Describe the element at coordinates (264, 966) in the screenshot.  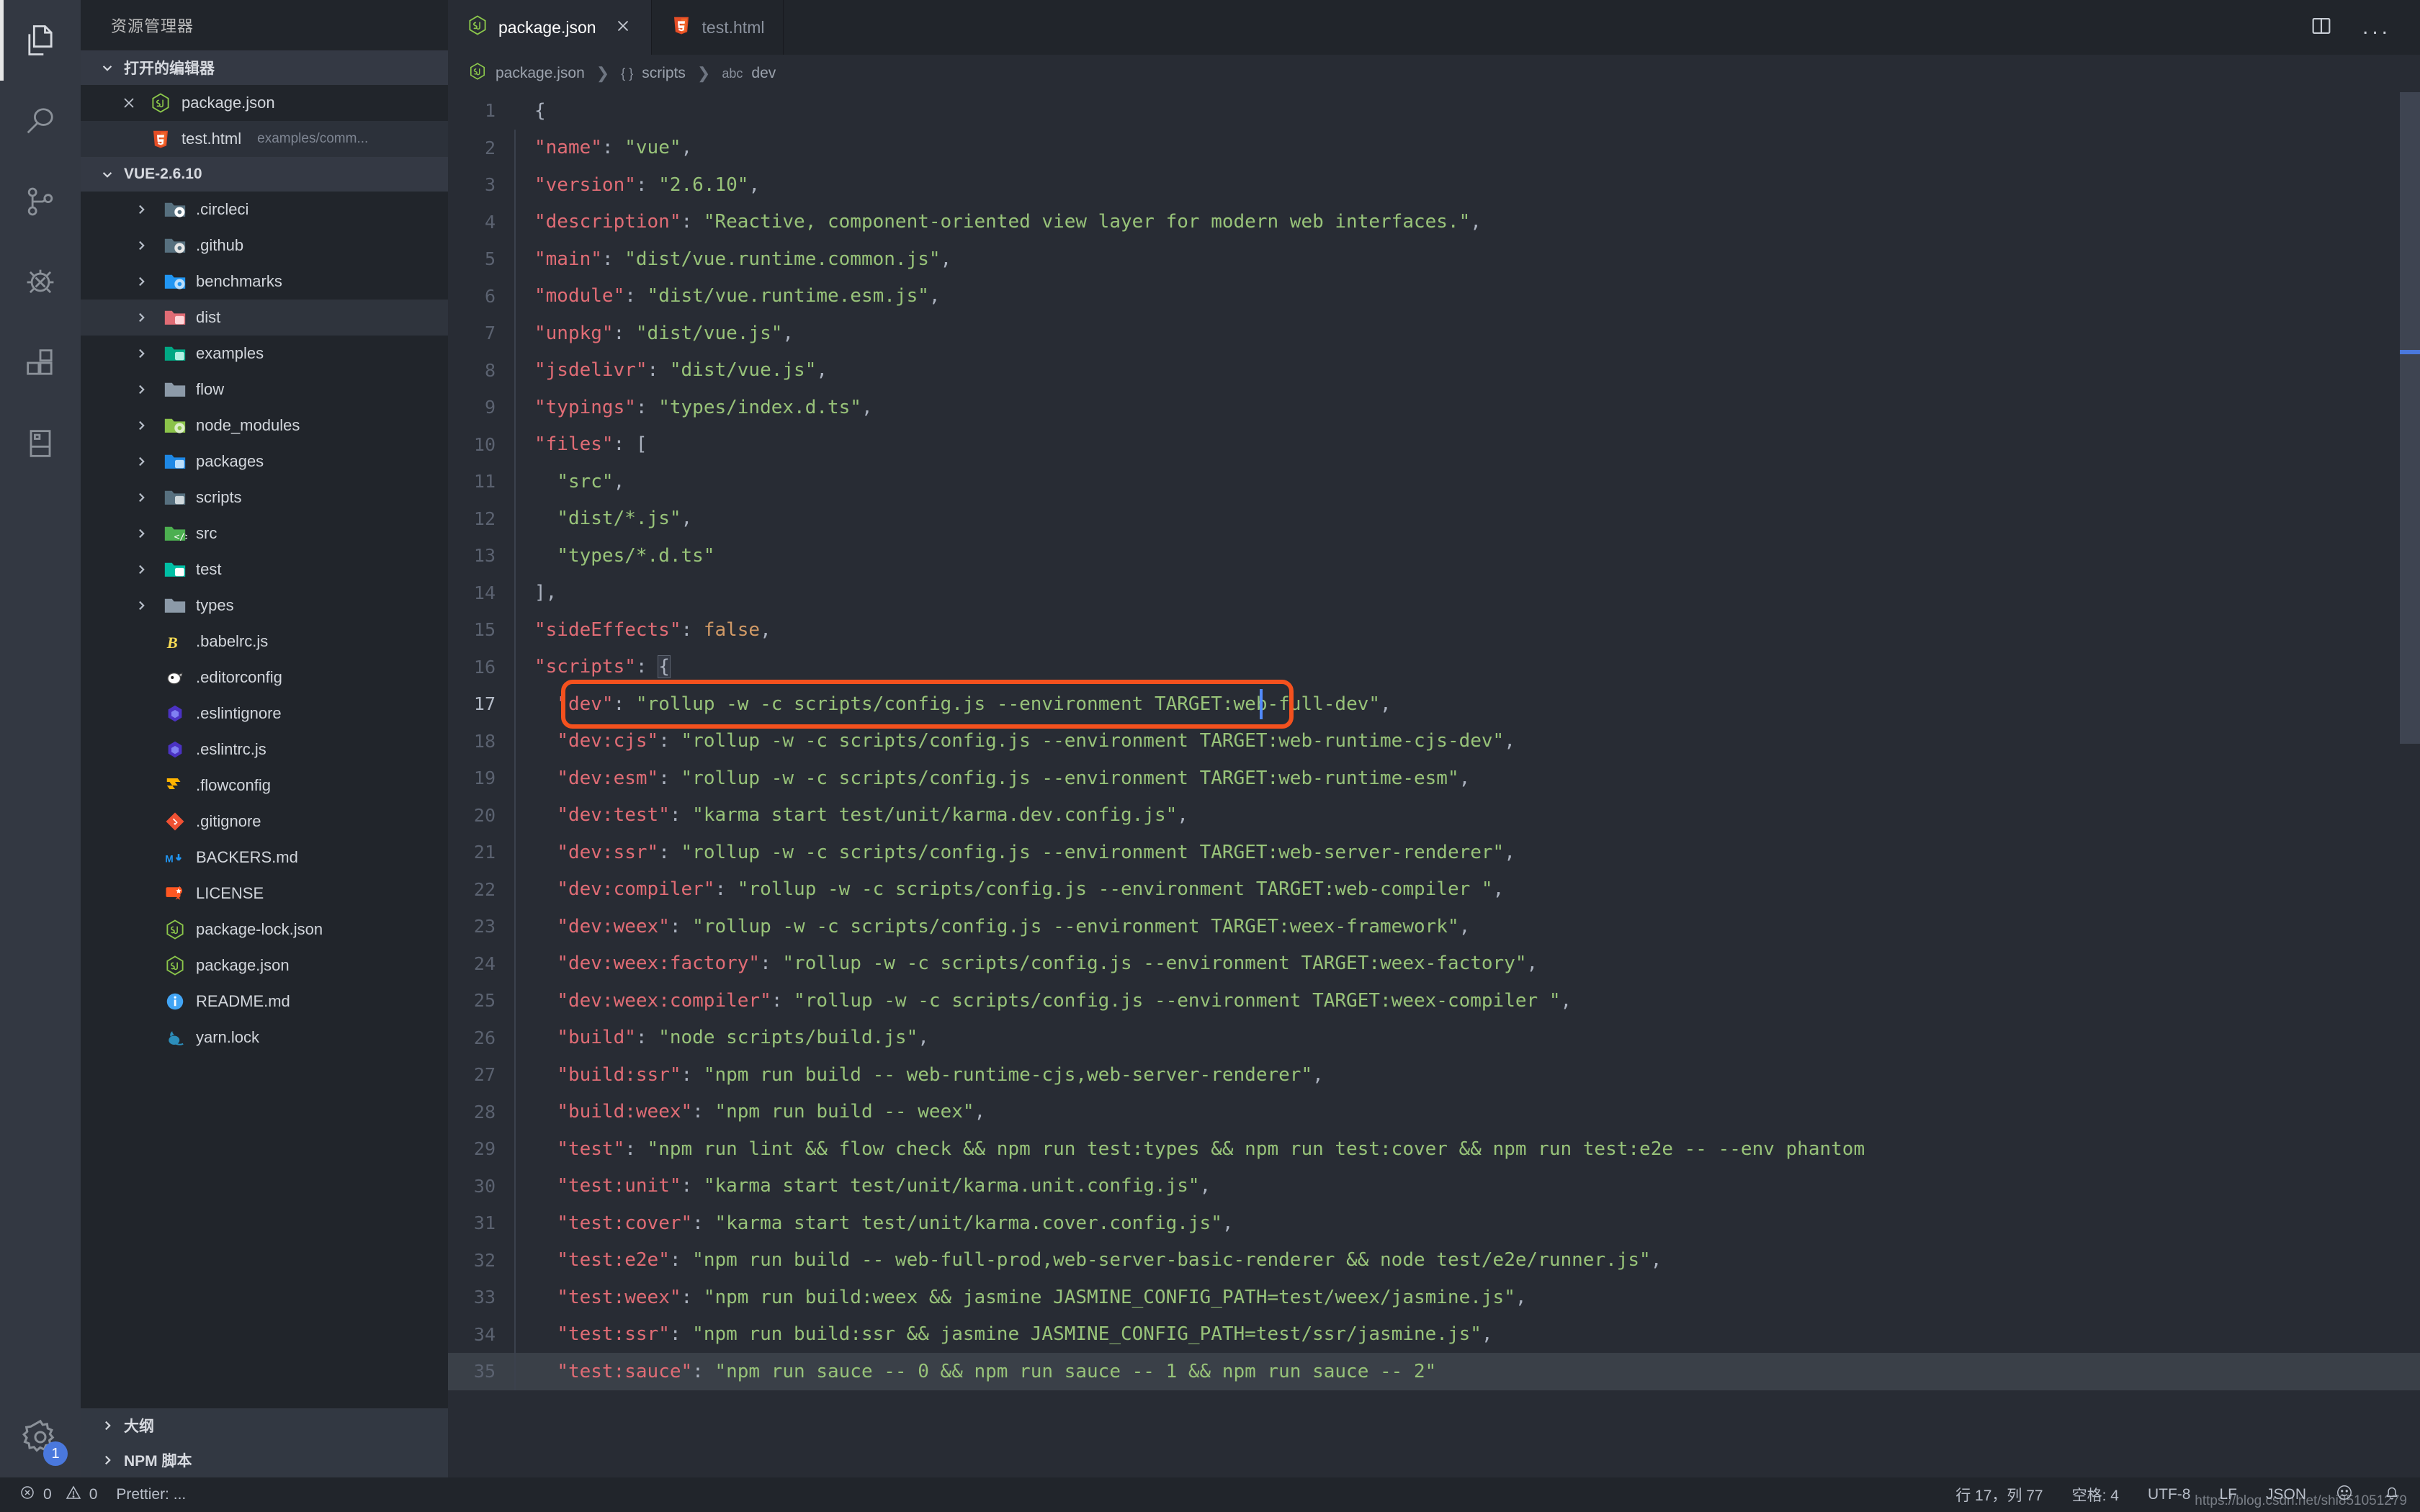
I see `tree-item-package-json: package.json` at that location.